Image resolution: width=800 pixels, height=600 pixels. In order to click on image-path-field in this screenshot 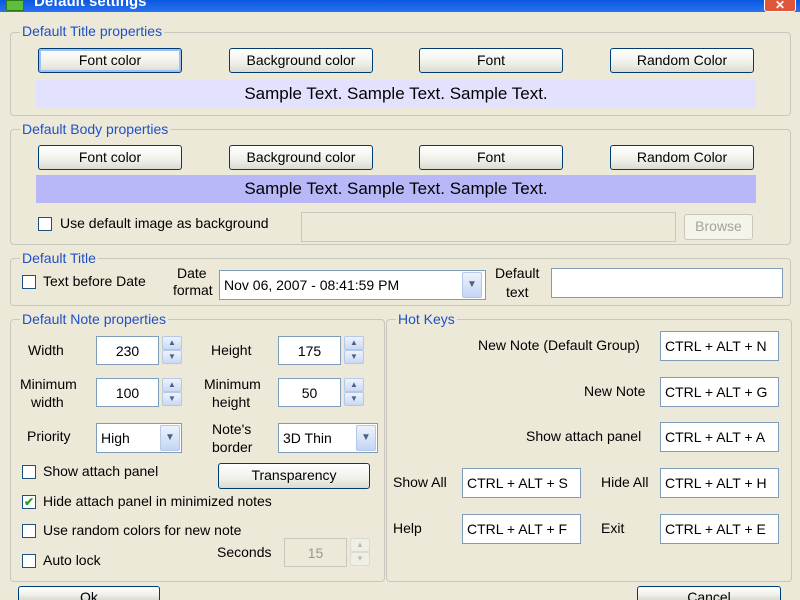, I will do `click(488, 227)`.